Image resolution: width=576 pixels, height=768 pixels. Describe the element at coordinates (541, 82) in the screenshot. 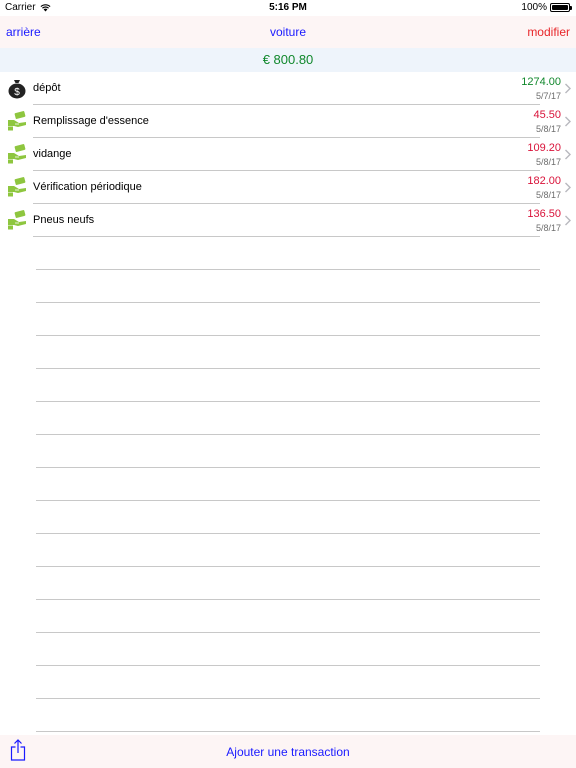

I see `transaction-amount: 1274.00` at that location.